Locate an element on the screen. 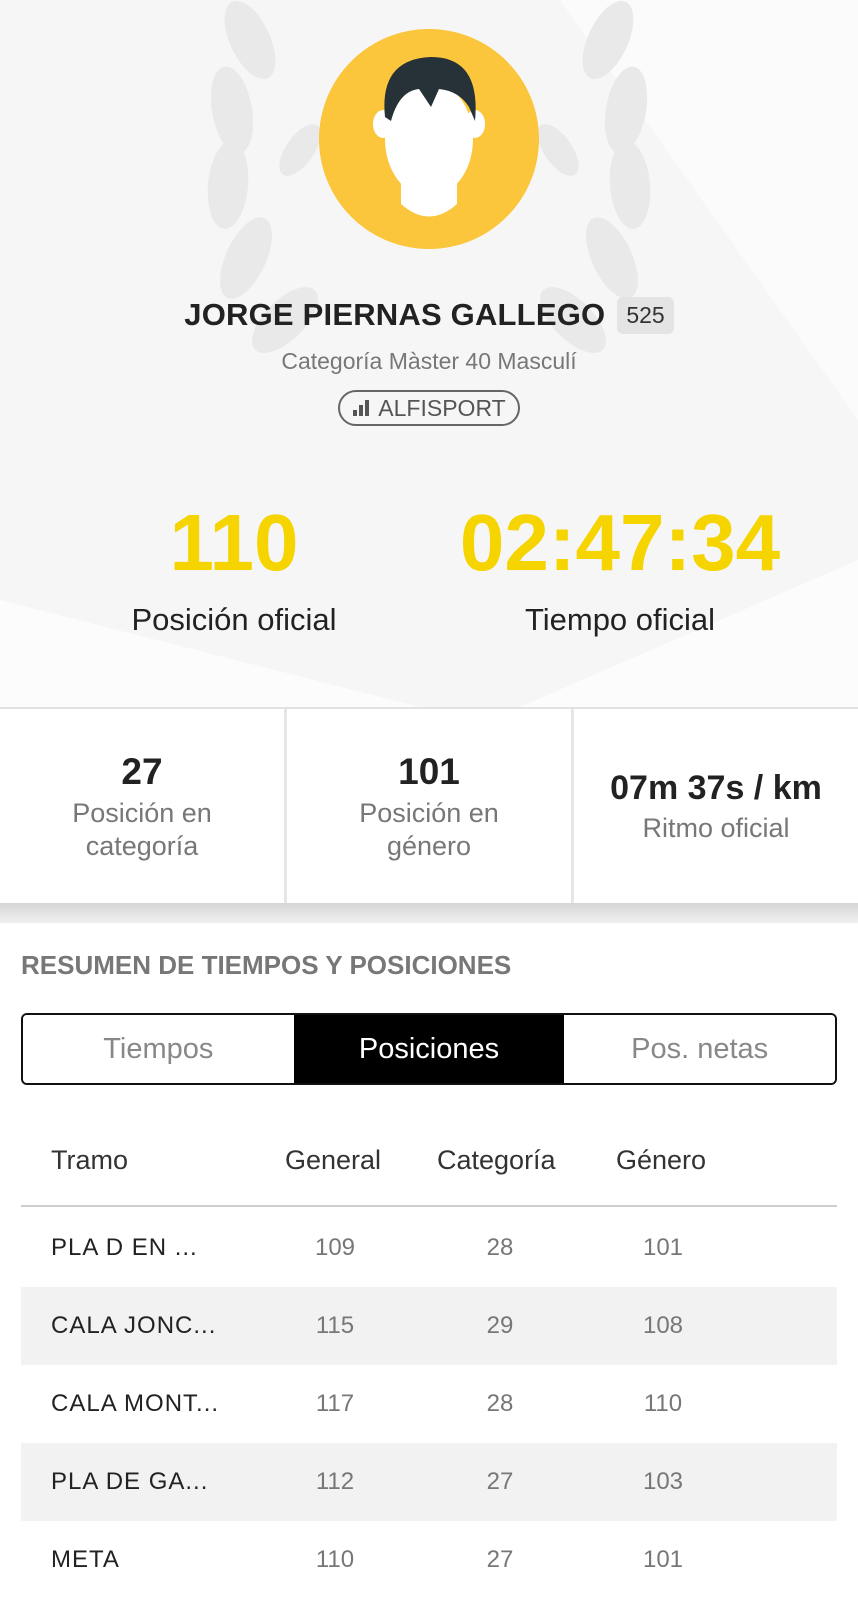  stat-value: 101 is located at coordinates (429, 771).